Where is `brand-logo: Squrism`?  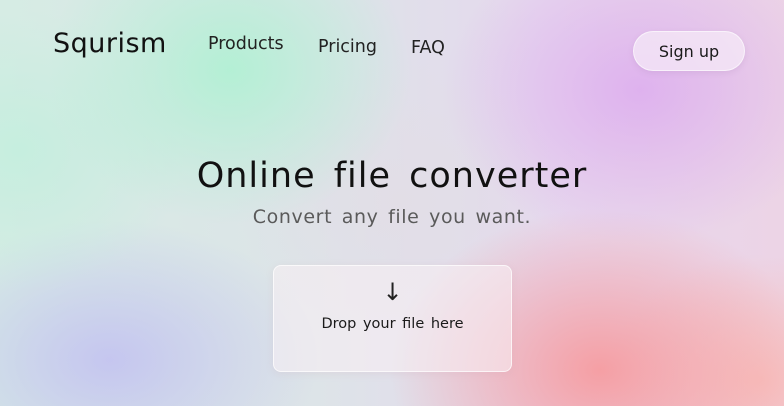 brand-logo: Squrism is located at coordinates (110, 43).